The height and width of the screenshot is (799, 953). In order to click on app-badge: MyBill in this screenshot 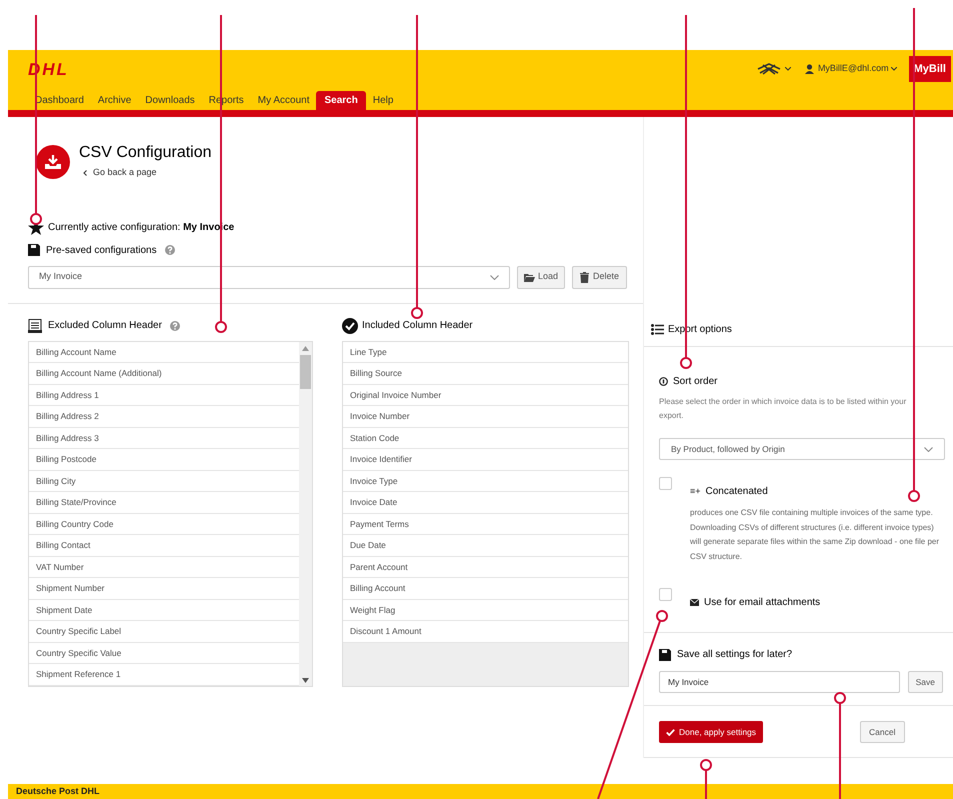, I will do `click(929, 69)`.